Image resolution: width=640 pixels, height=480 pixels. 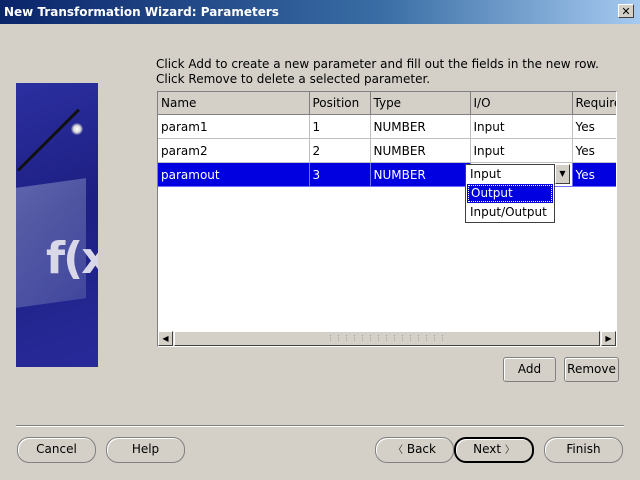 I want to click on horizontal-scrollbar: ◀ ⋮⋮⋮⋮⋮⋮⋮⋮⋮⋮⋮⋮⋮⋮⋮ ▶, so click(x=387, y=338).